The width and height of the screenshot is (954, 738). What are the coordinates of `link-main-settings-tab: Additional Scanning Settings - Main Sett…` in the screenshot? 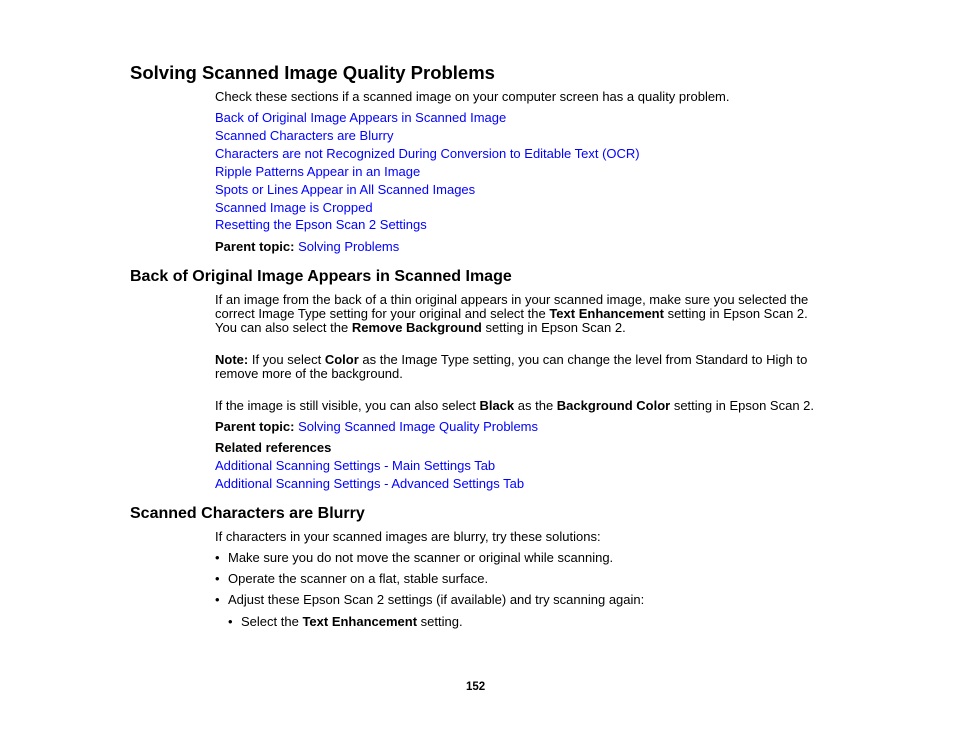 It's located at (355, 466).